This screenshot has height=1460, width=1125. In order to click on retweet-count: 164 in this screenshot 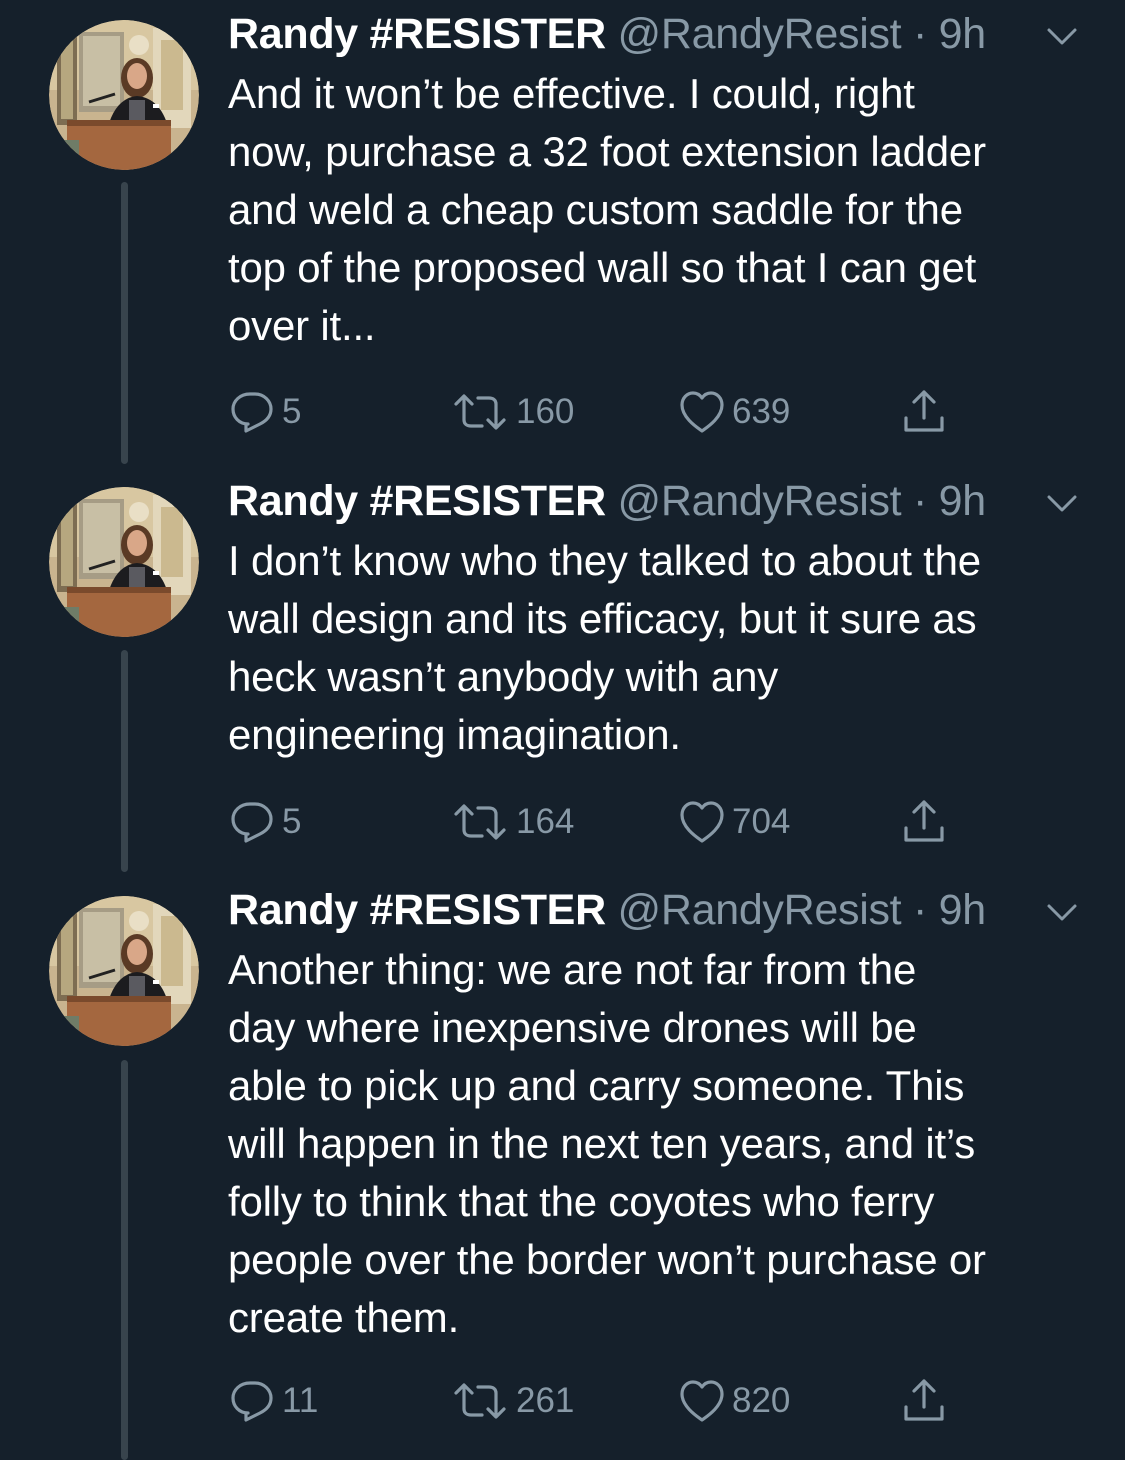, I will do `click(545, 821)`.